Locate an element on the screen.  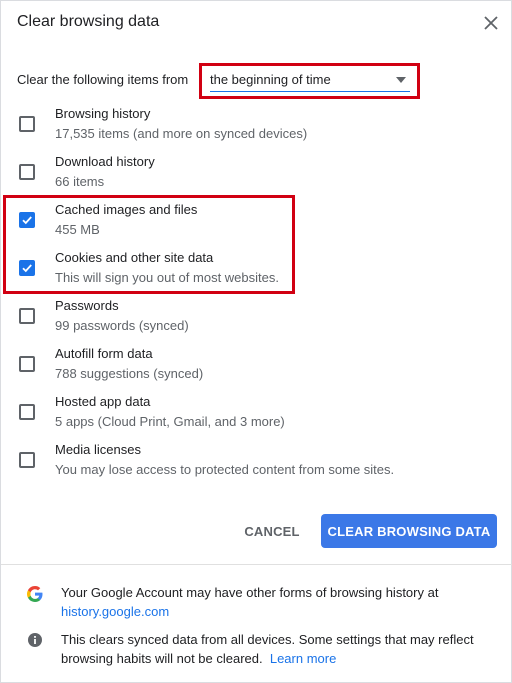
time-range-value: the beginning of time is located at coordinates (270, 79).